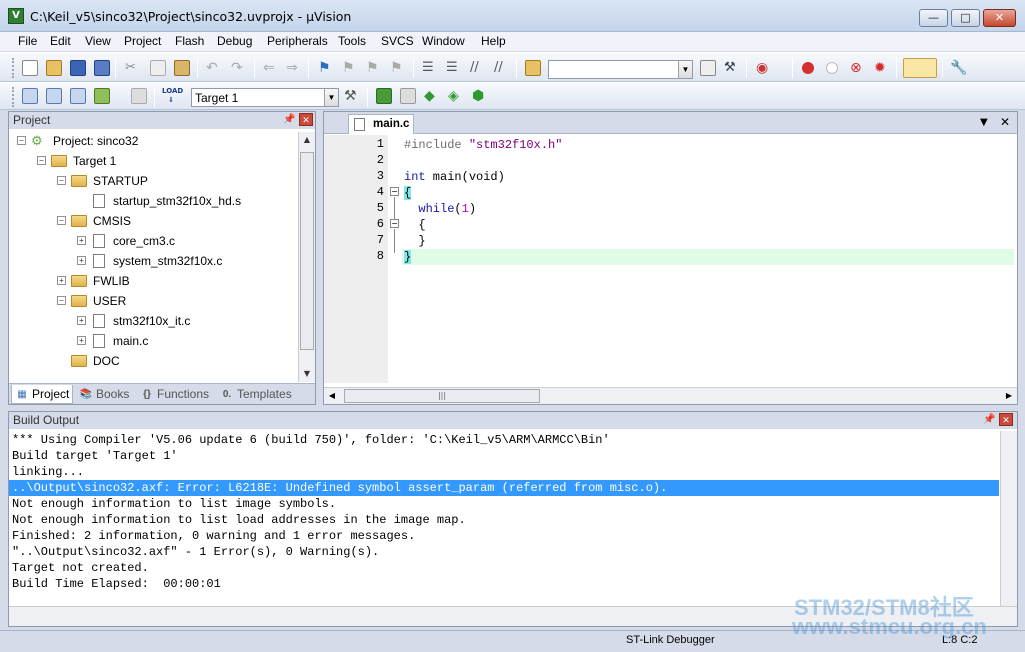 This screenshot has height=652, width=1025. I want to click on code-line, so click(708, 161).